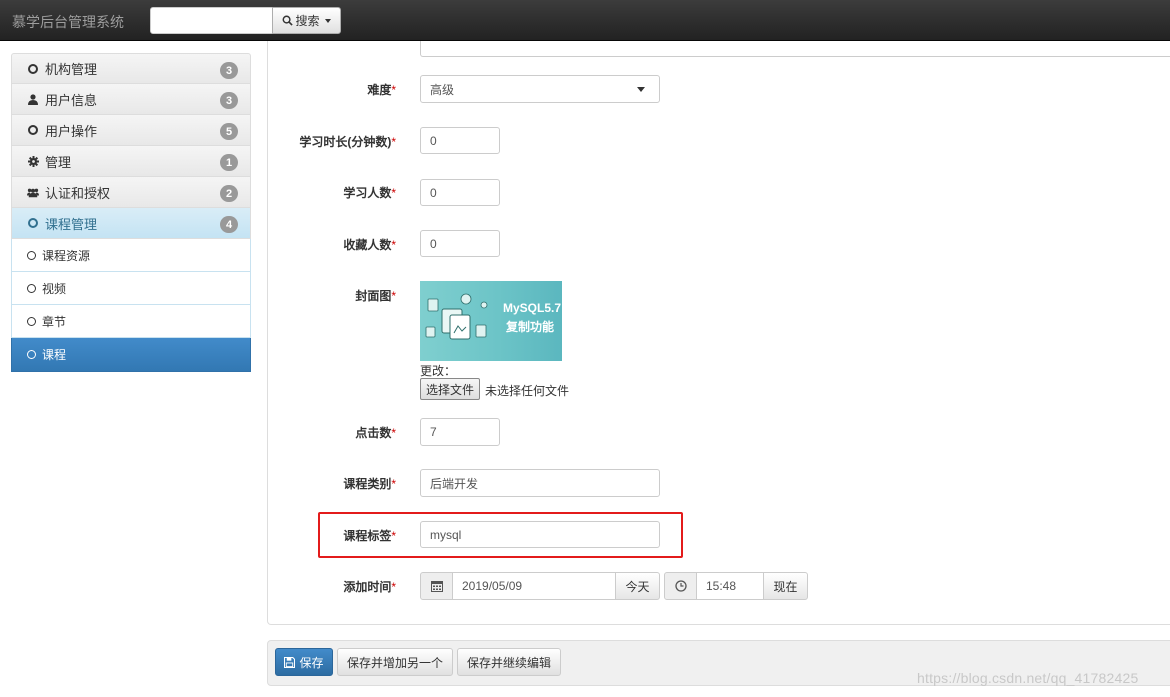 The image size is (1170, 697). What do you see at coordinates (509, 662) in the screenshot?
I see `save-continue-button: 保存并继续编辑` at bounding box center [509, 662].